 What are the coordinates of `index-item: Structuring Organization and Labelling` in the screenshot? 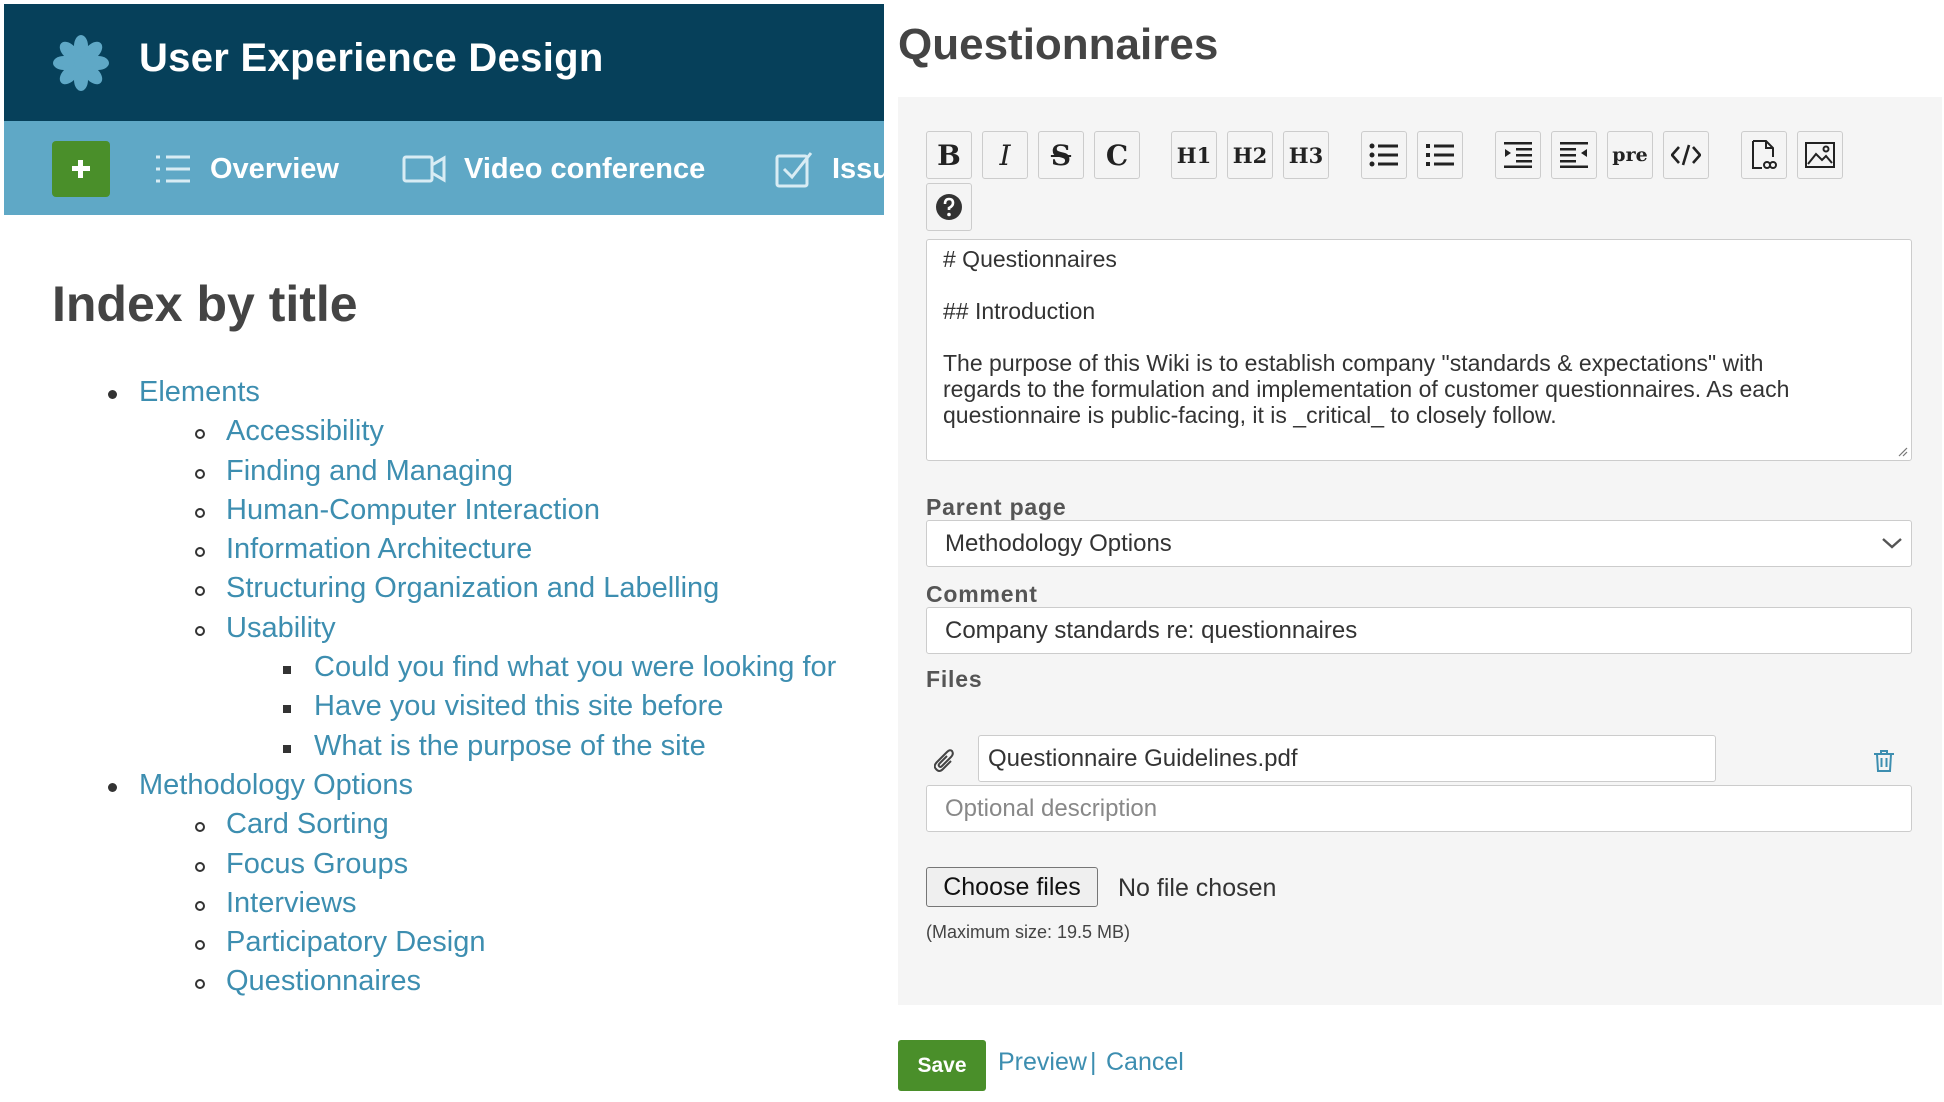 It's located at (442, 587).